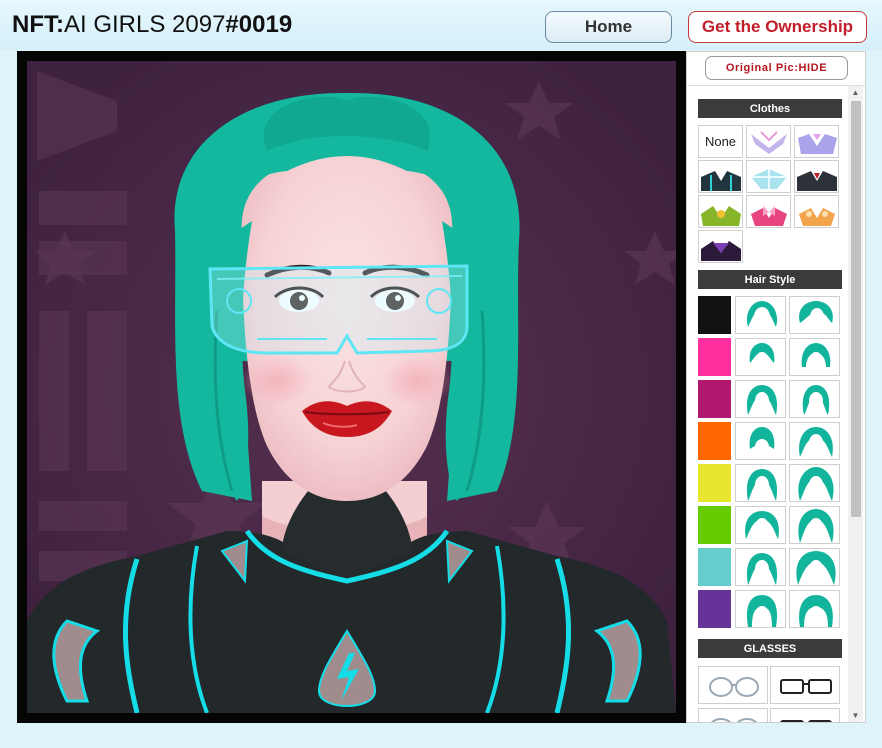 The image size is (882, 748). I want to click on glasses-heading: GLASSES, so click(770, 648).